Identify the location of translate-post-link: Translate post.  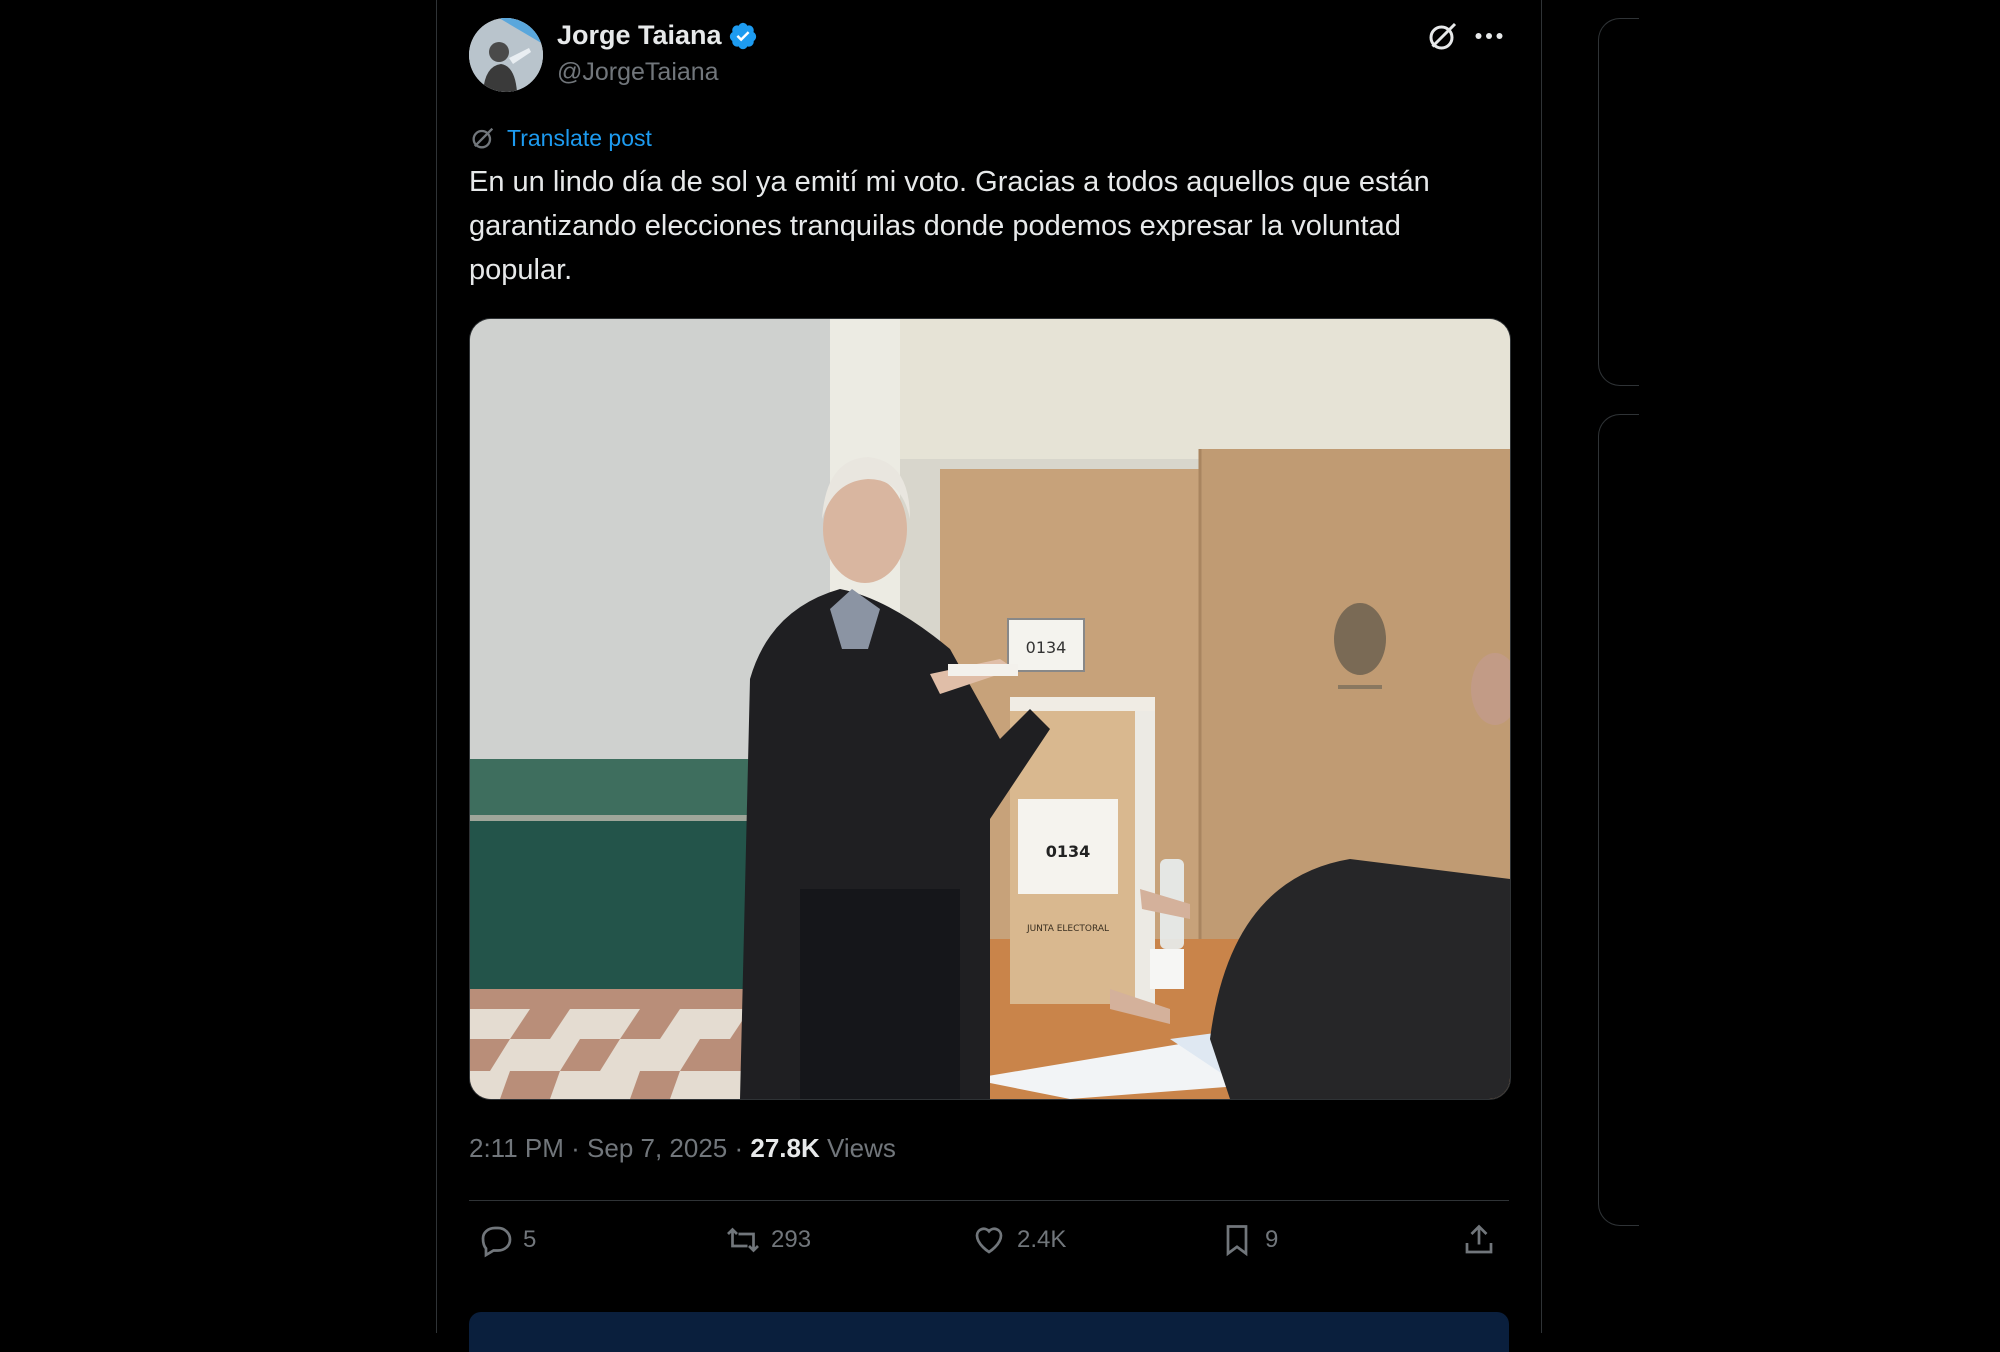
(560, 138).